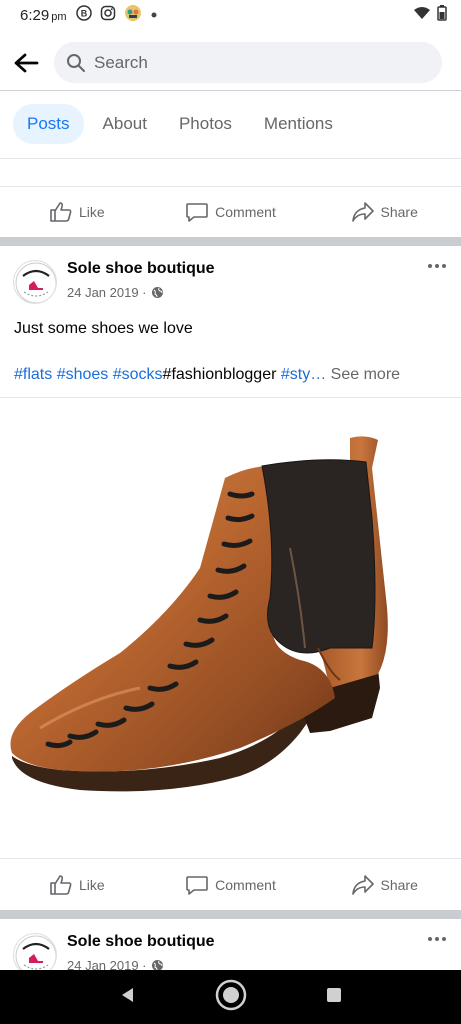  Describe the element at coordinates (365, 374) in the screenshot. I see `see-more-link: See more` at that location.